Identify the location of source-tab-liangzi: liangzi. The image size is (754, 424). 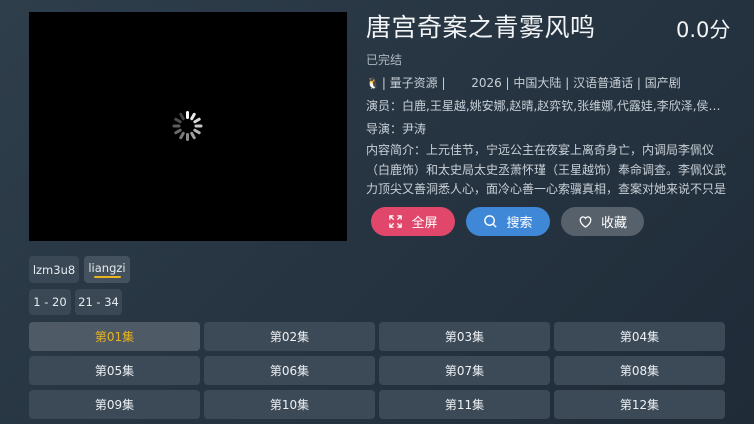
(107, 269).